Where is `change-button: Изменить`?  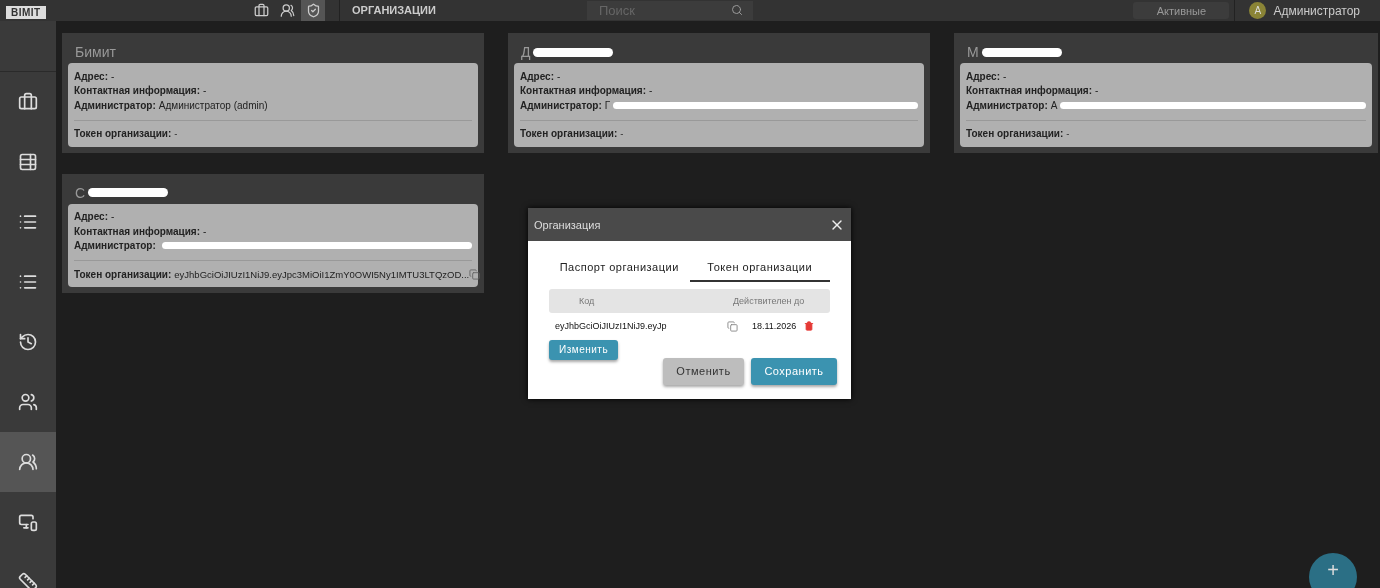
change-button: Изменить is located at coordinates (584, 349).